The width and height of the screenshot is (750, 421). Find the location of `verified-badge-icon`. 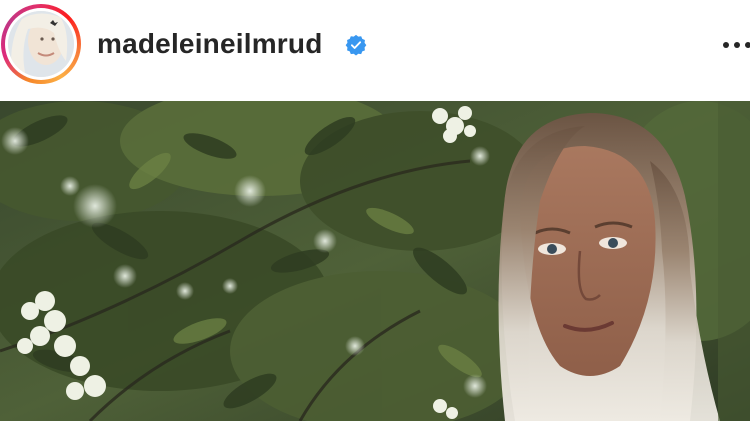

verified-badge-icon is located at coordinates (356, 45).